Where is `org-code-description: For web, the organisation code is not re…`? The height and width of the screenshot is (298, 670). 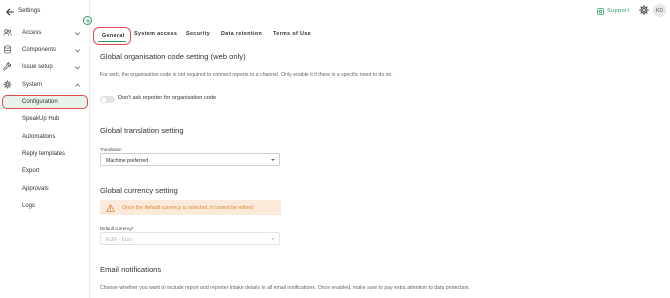
org-code-description: For web, the organisation code is not re… is located at coordinates (246, 75).